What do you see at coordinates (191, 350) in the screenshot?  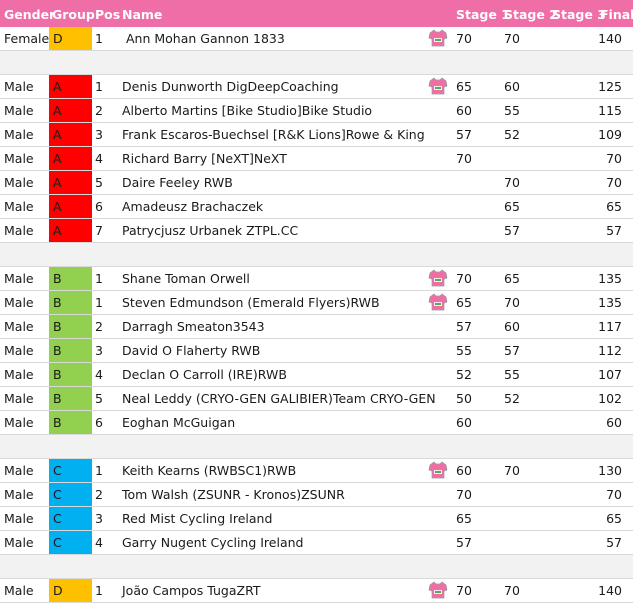 I see `name-cell: David O Flaherty RWB` at bounding box center [191, 350].